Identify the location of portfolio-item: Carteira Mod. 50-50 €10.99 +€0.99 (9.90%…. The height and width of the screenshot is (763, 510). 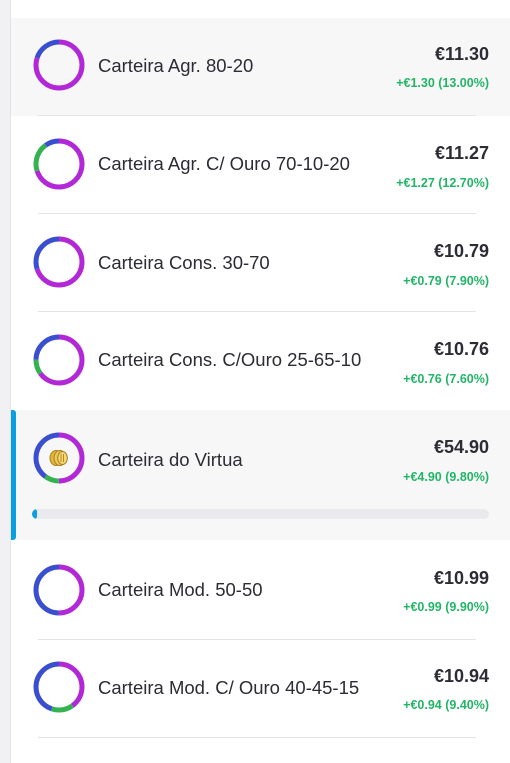
(260, 591).